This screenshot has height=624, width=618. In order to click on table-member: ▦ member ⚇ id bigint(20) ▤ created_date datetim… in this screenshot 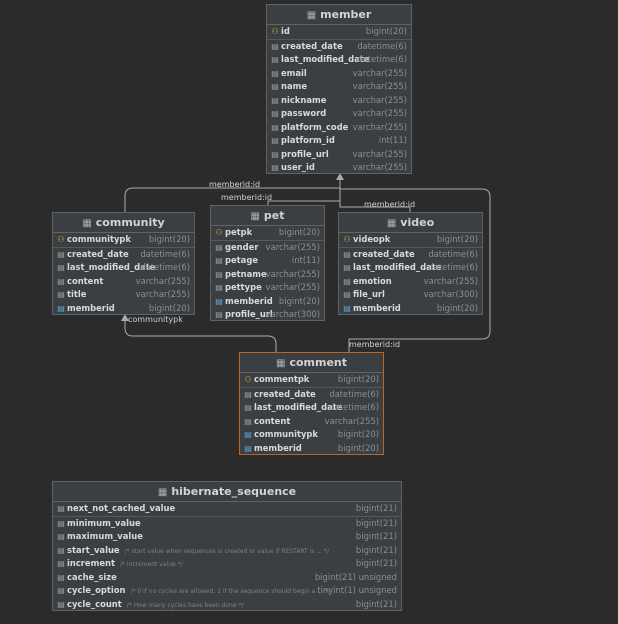, I will do `click(339, 89)`.